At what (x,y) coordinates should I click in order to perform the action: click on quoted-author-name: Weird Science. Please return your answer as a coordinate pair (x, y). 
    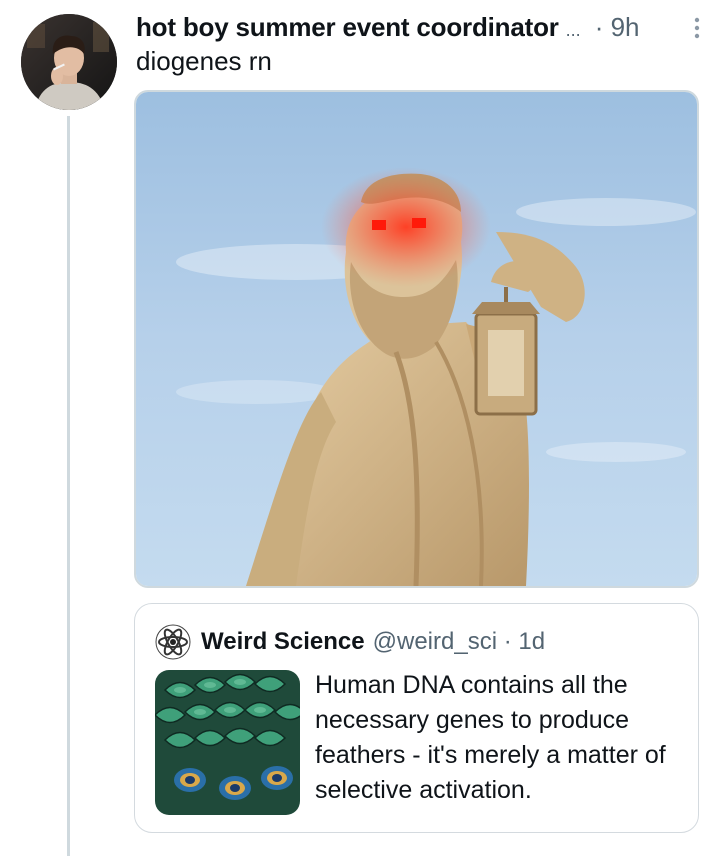
    Looking at the image, I should click on (283, 642).